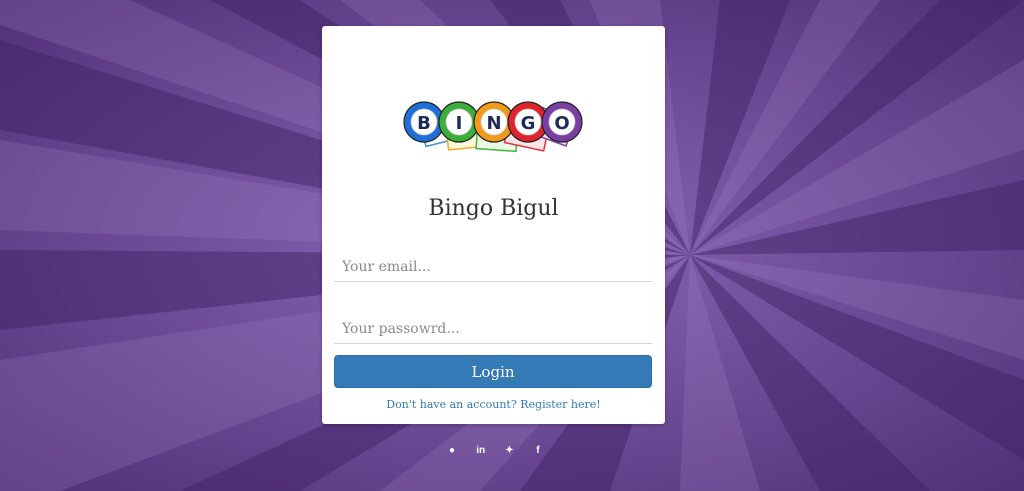 This screenshot has width=1024, height=491. I want to click on logo-letter-i: I, so click(459, 123).